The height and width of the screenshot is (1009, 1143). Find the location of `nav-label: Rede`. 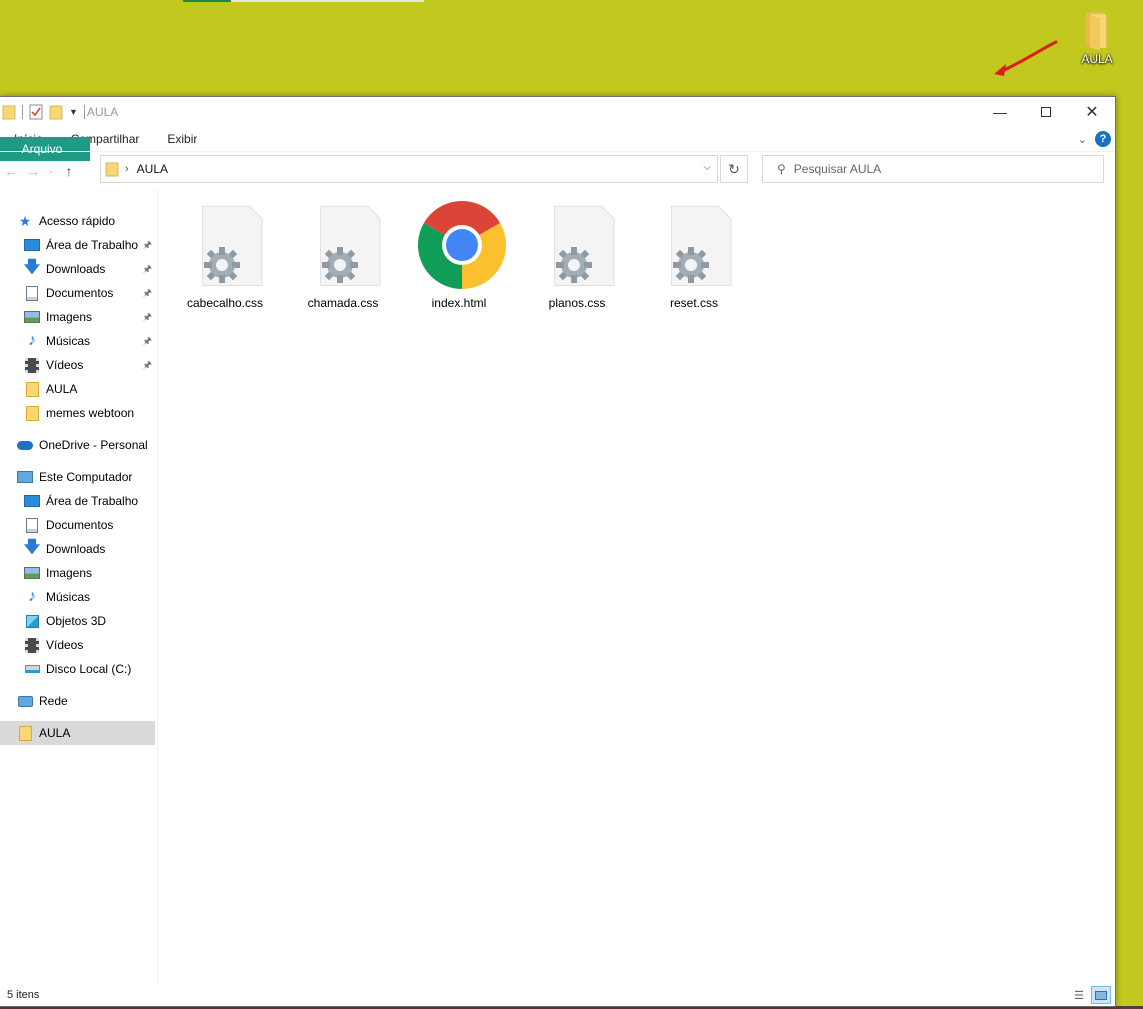

nav-label: Rede is located at coordinates (53, 701).